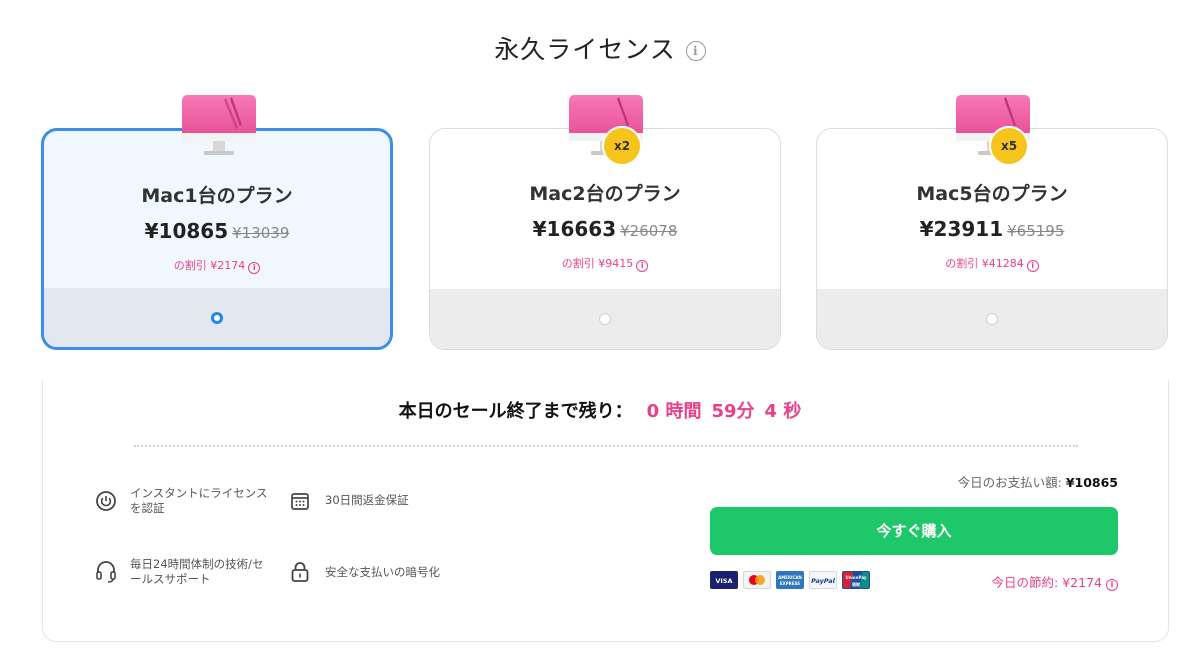 Image resolution: width=1200 pixels, height=662 pixels. What do you see at coordinates (300, 501) in the screenshot?
I see `calendar-icon` at bounding box center [300, 501].